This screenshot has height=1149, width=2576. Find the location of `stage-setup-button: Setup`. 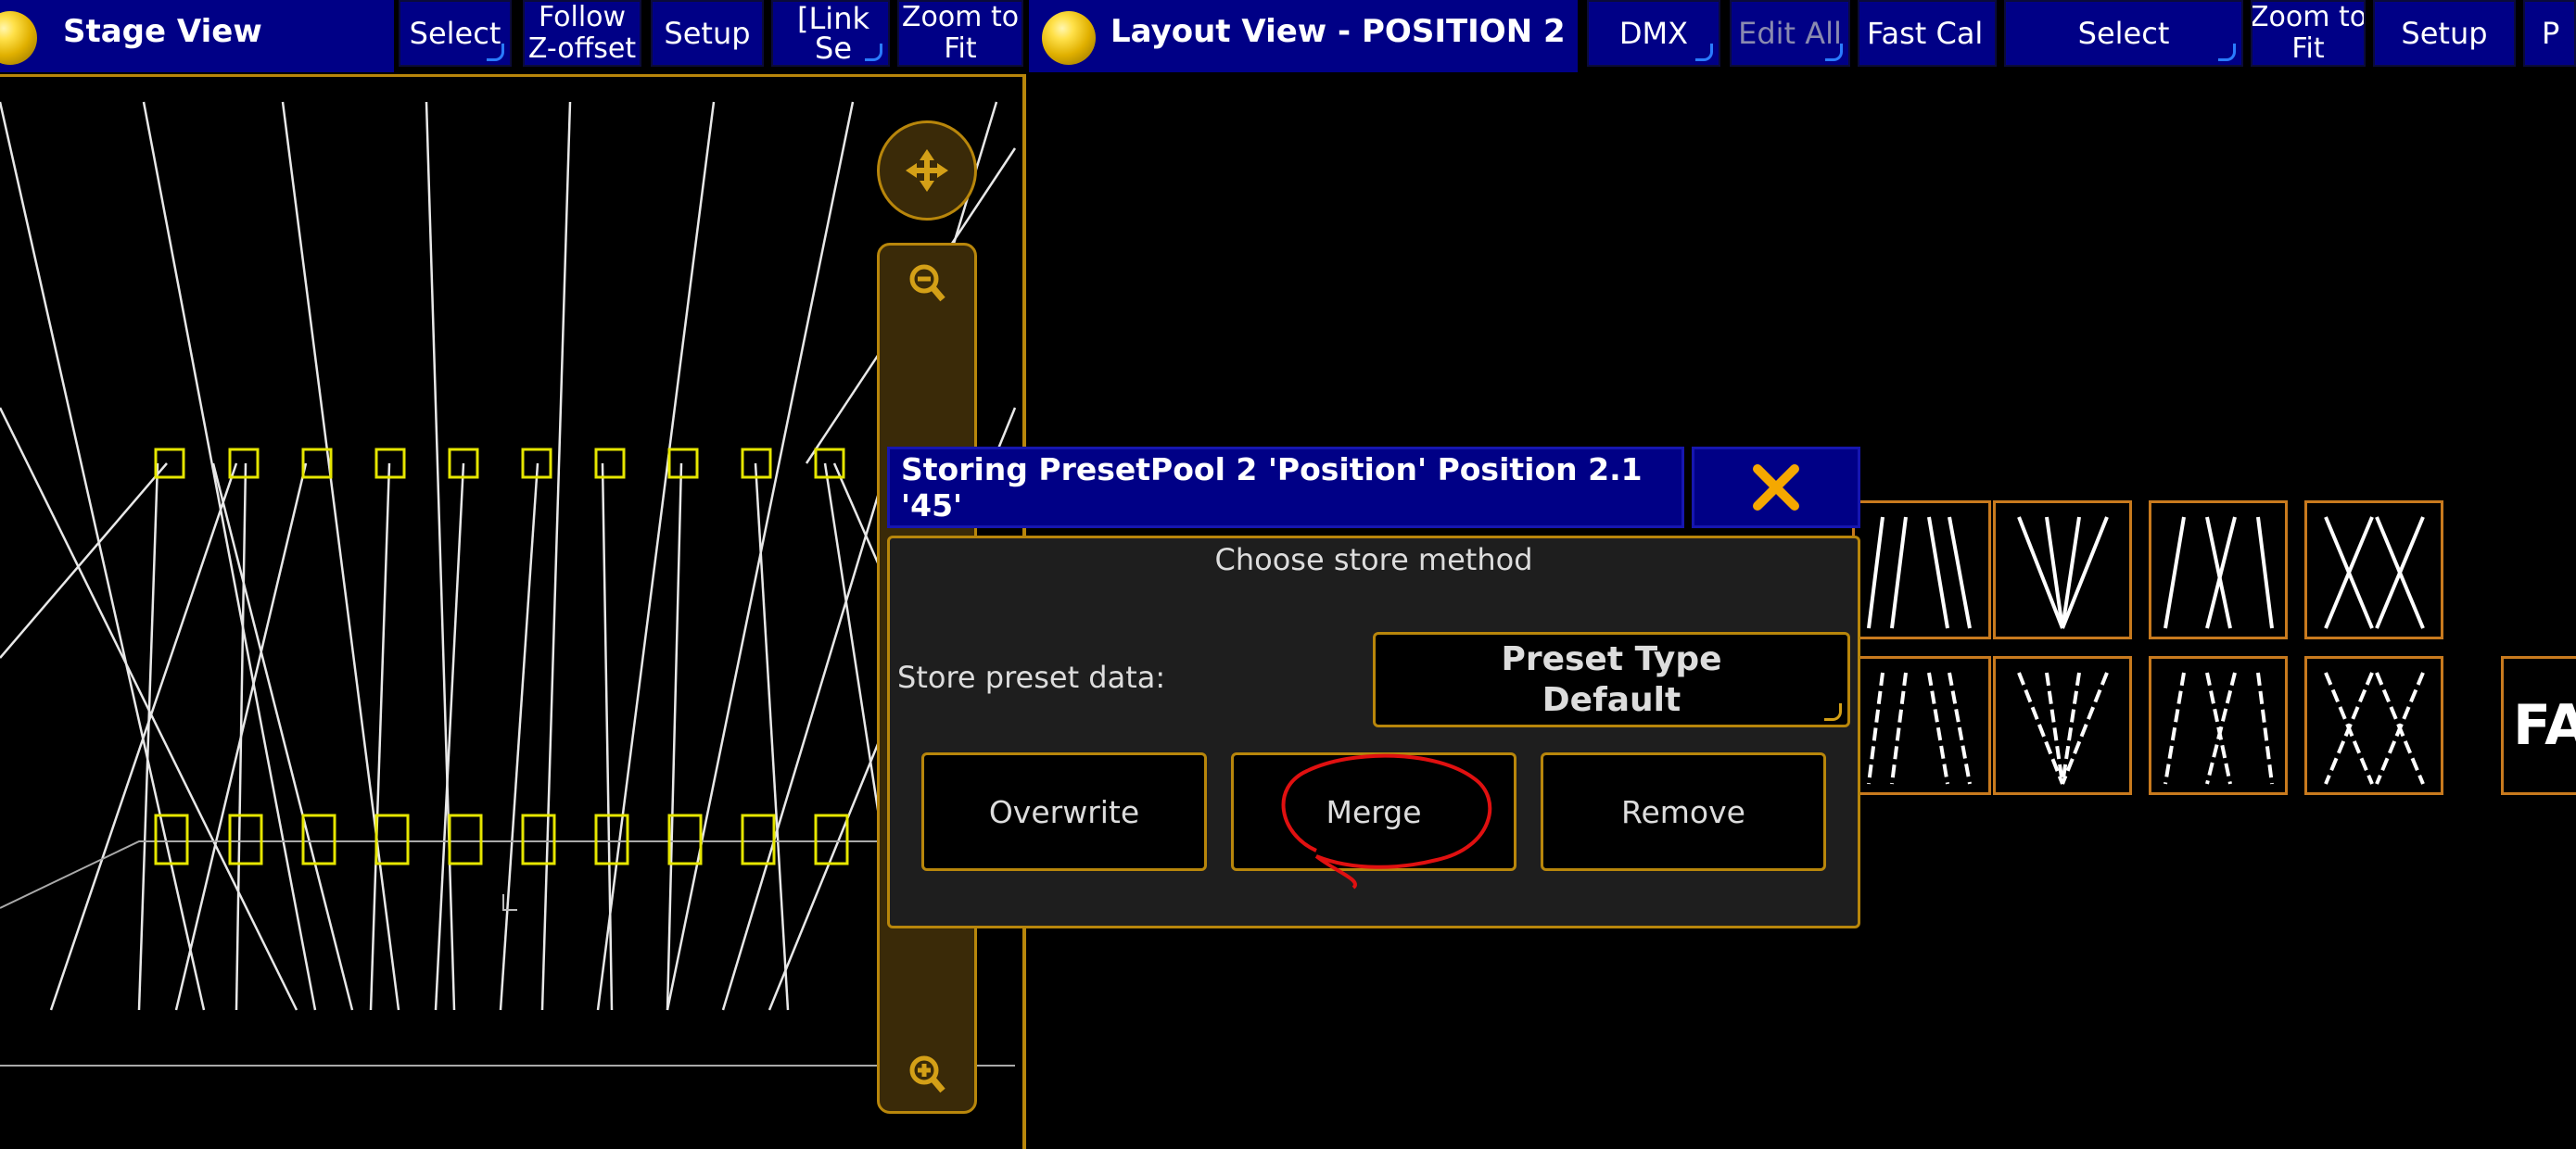

stage-setup-button: Setup is located at coordinates (707, 33).